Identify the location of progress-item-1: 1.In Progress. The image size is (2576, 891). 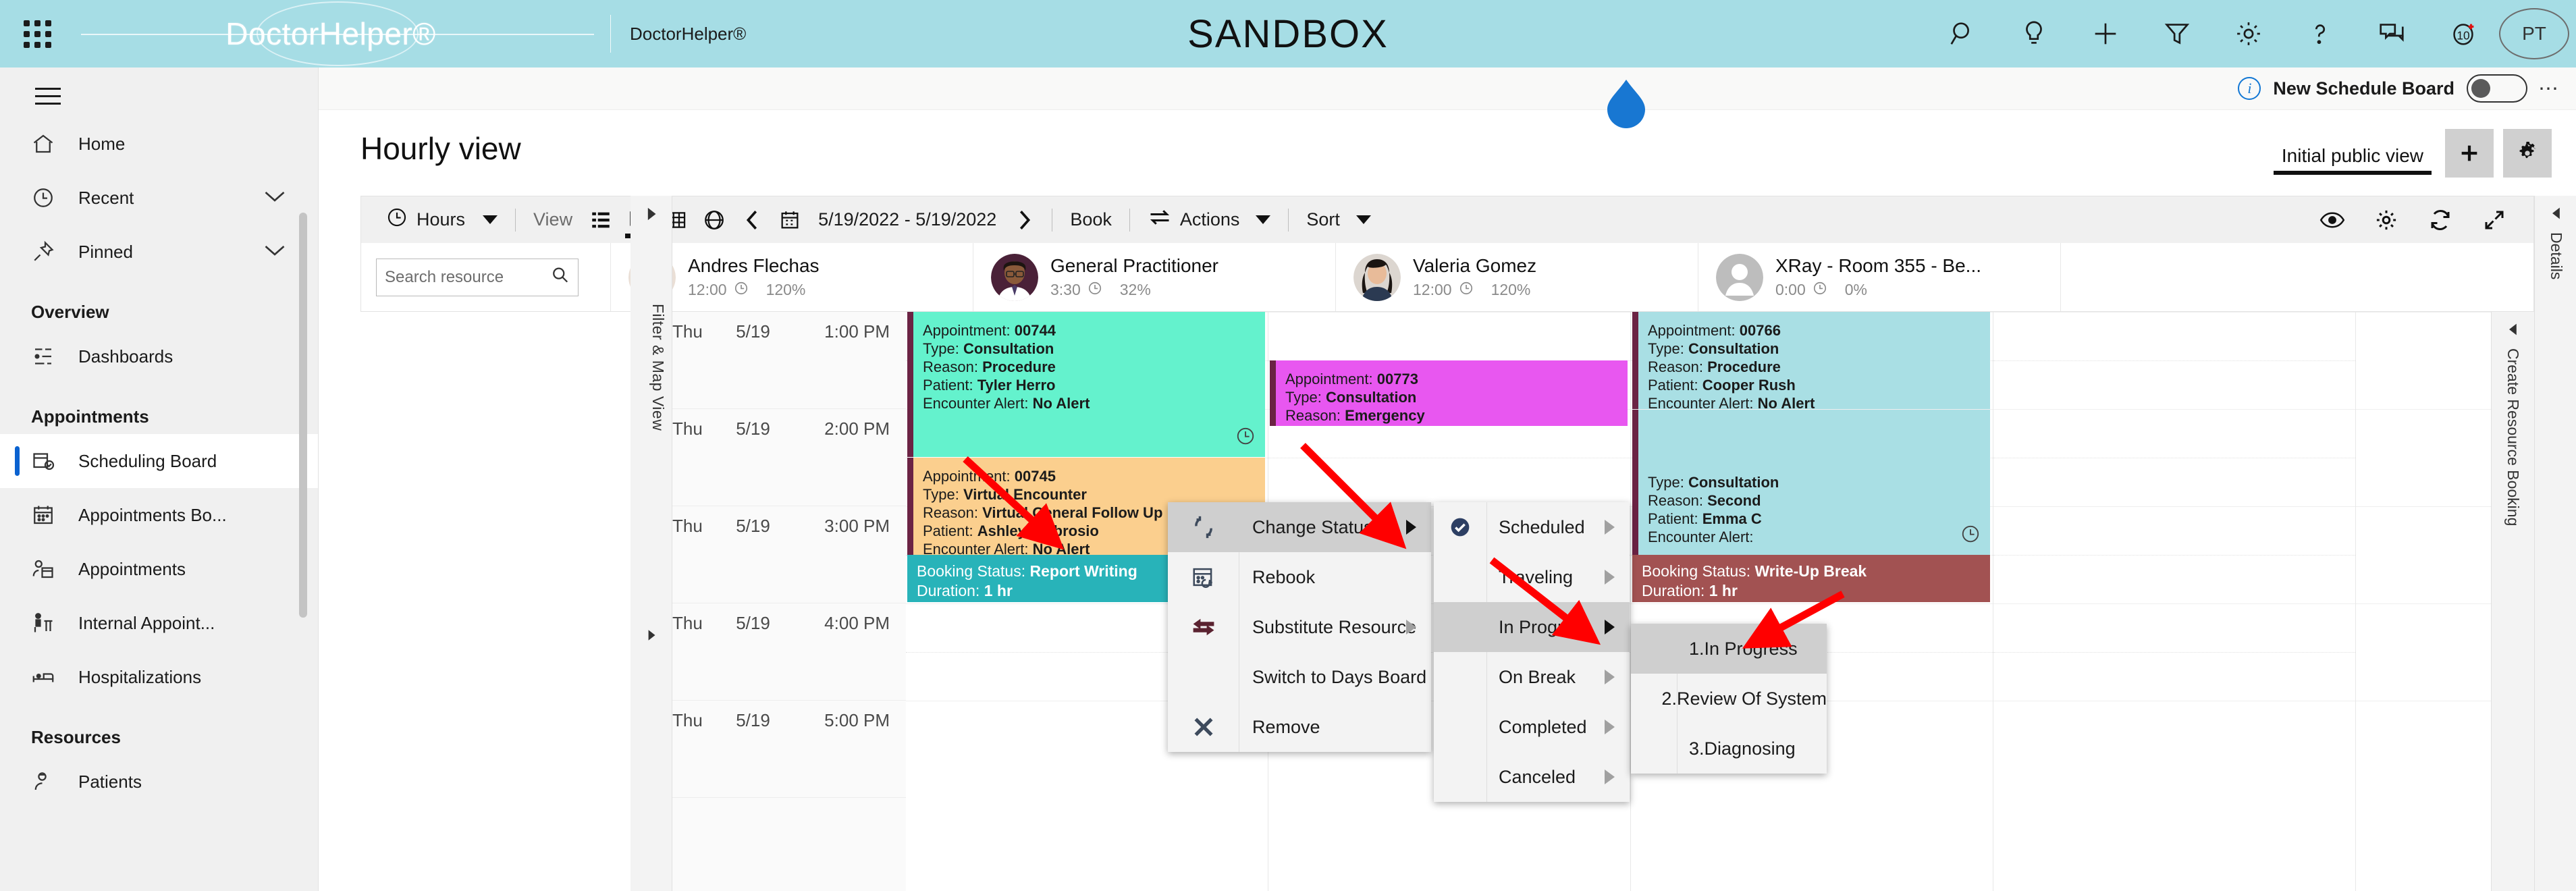
(1729, 649).